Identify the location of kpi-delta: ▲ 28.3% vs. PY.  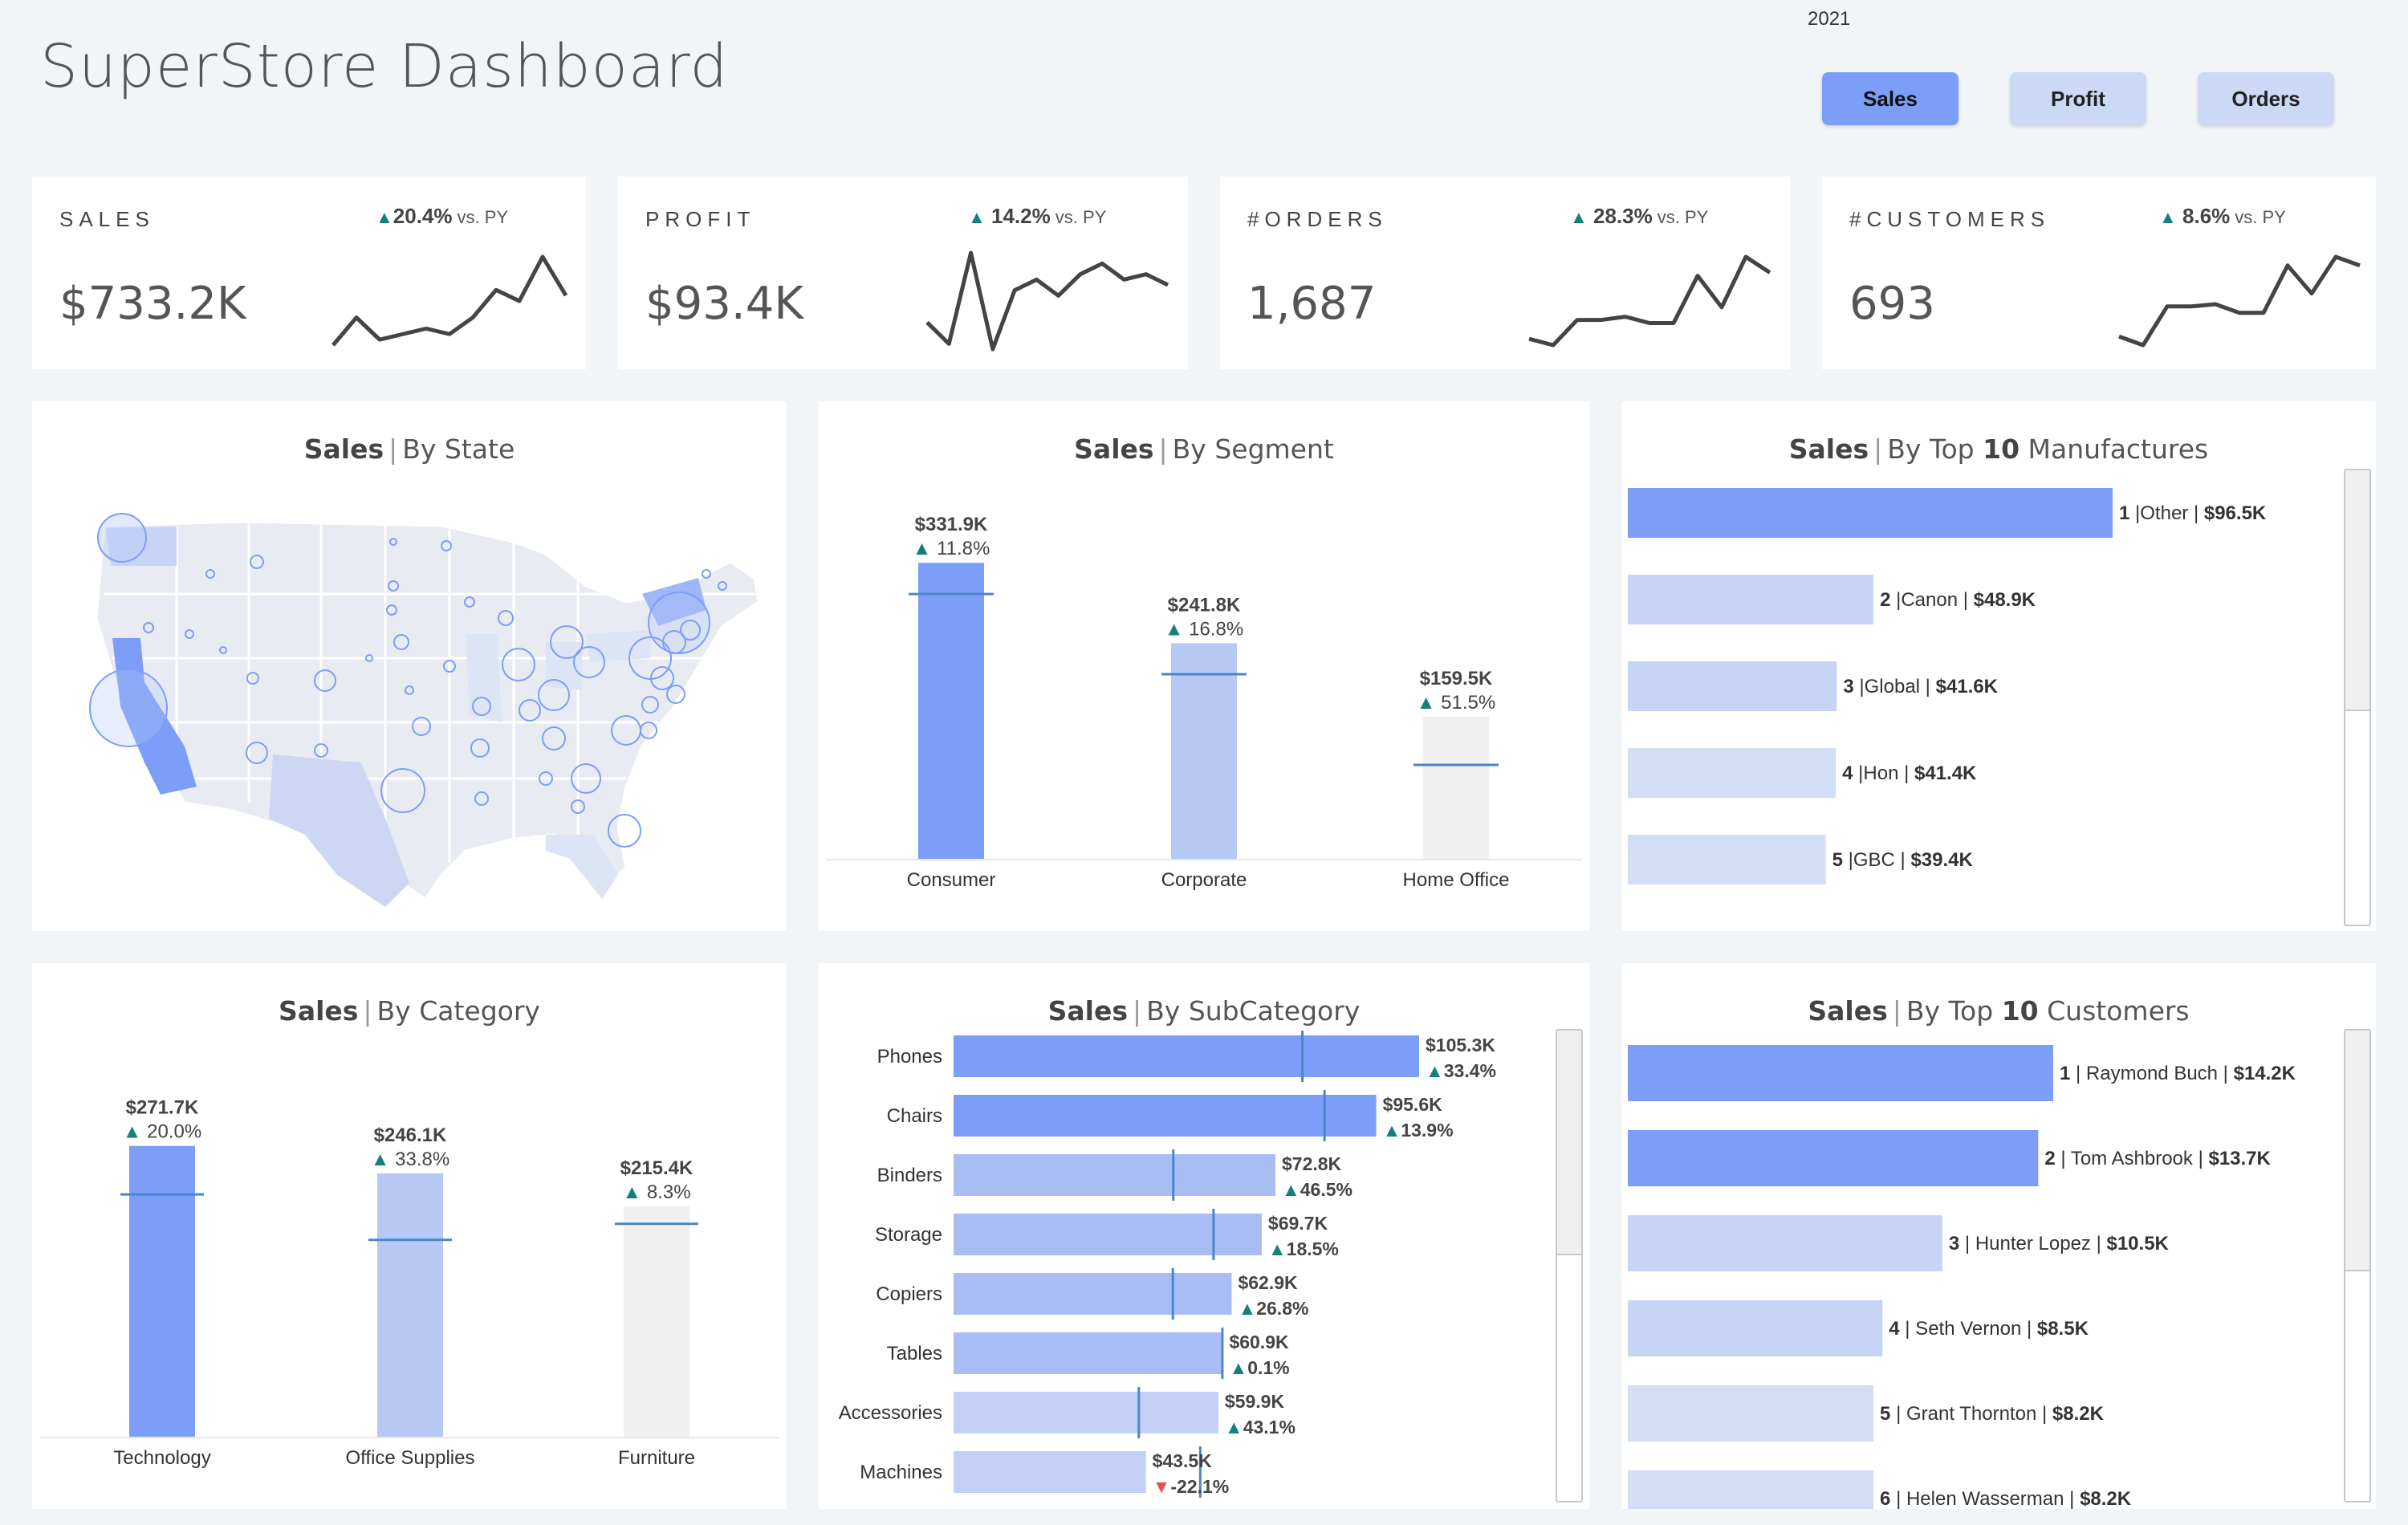
(1639, 216).